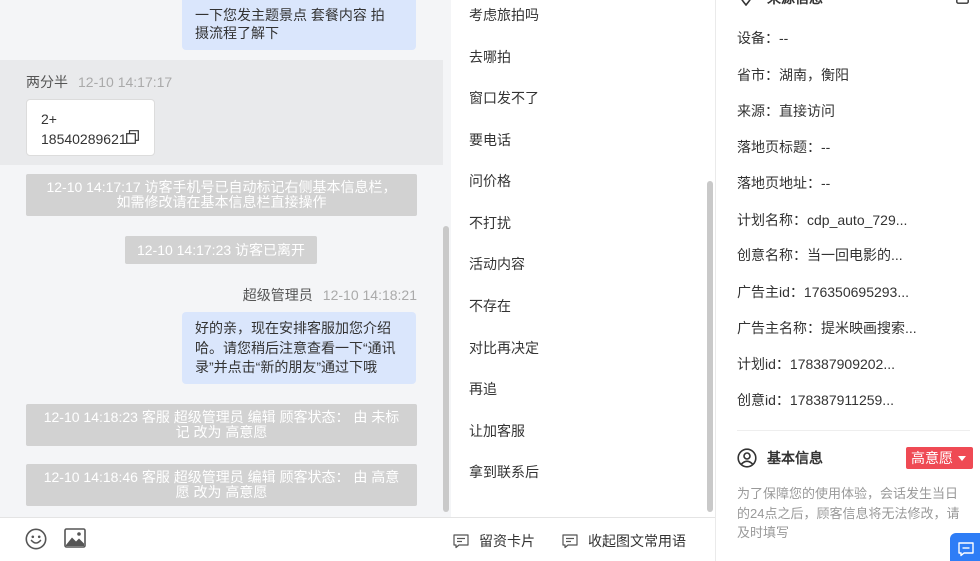 The height and width of the screenshot is (561, 980). I want to click on collapse-phrases-button: 收起图文常用语, so click(624, 541).